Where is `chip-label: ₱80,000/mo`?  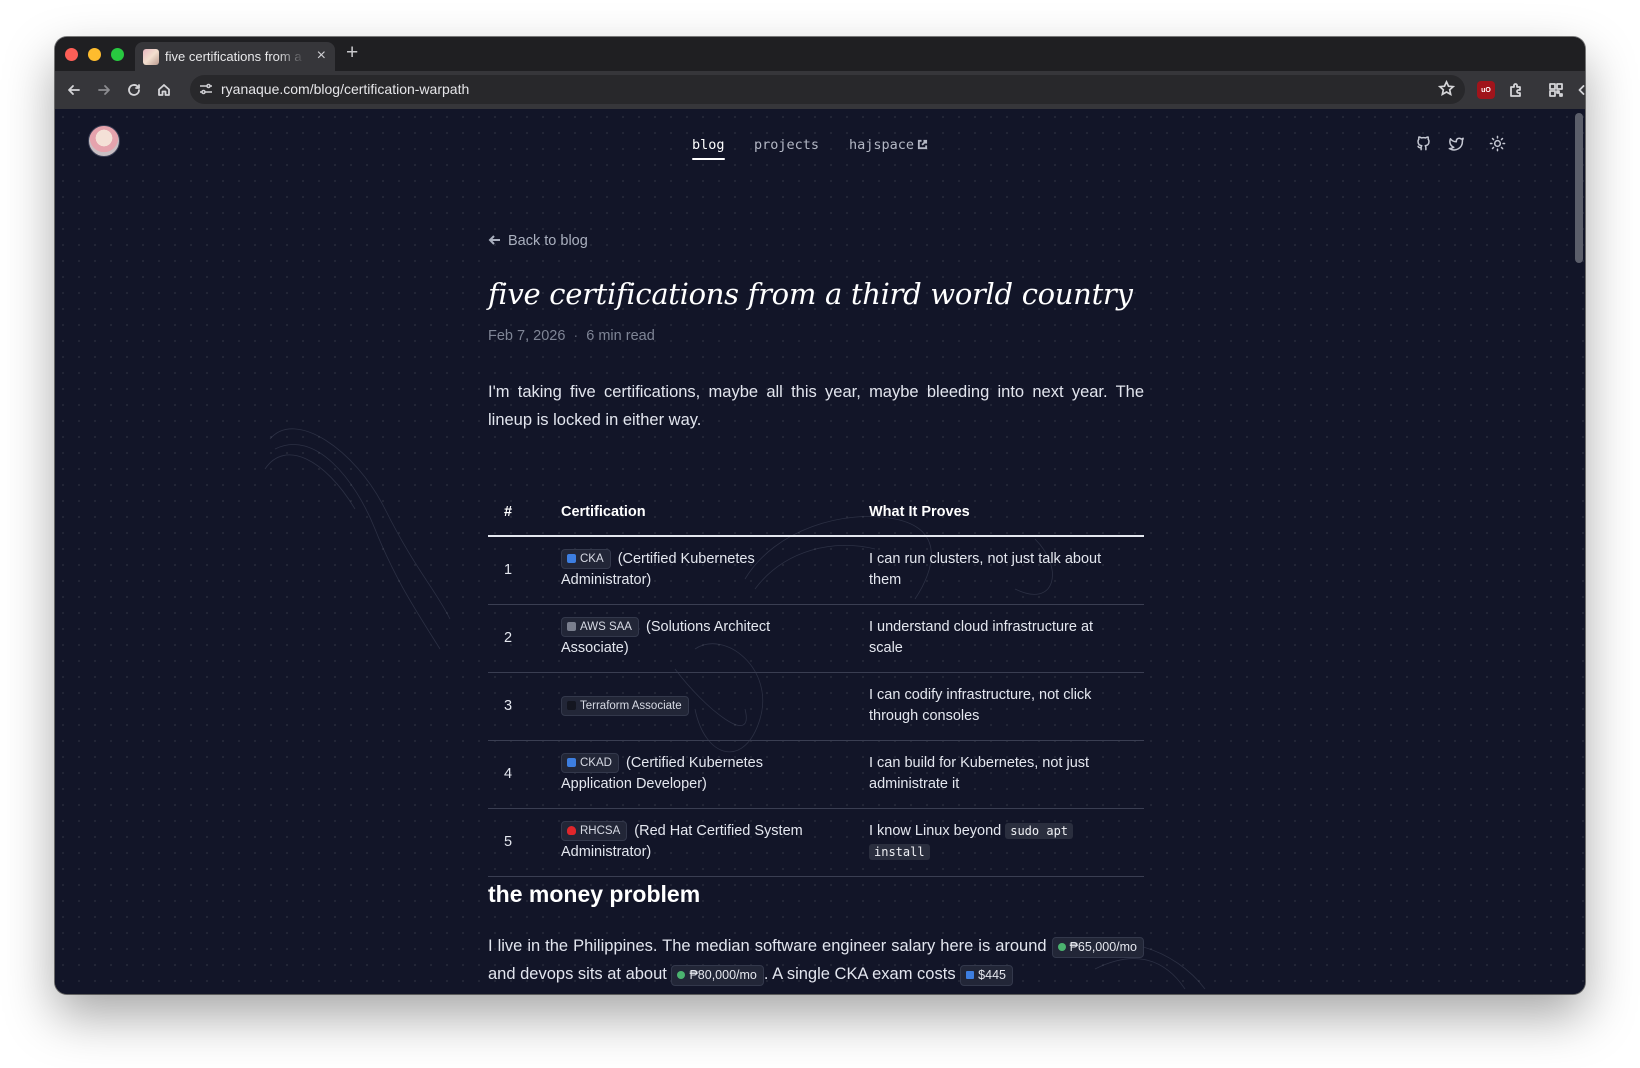
chip-label: ₱80,000/mo is located at coordinates (723, 975).